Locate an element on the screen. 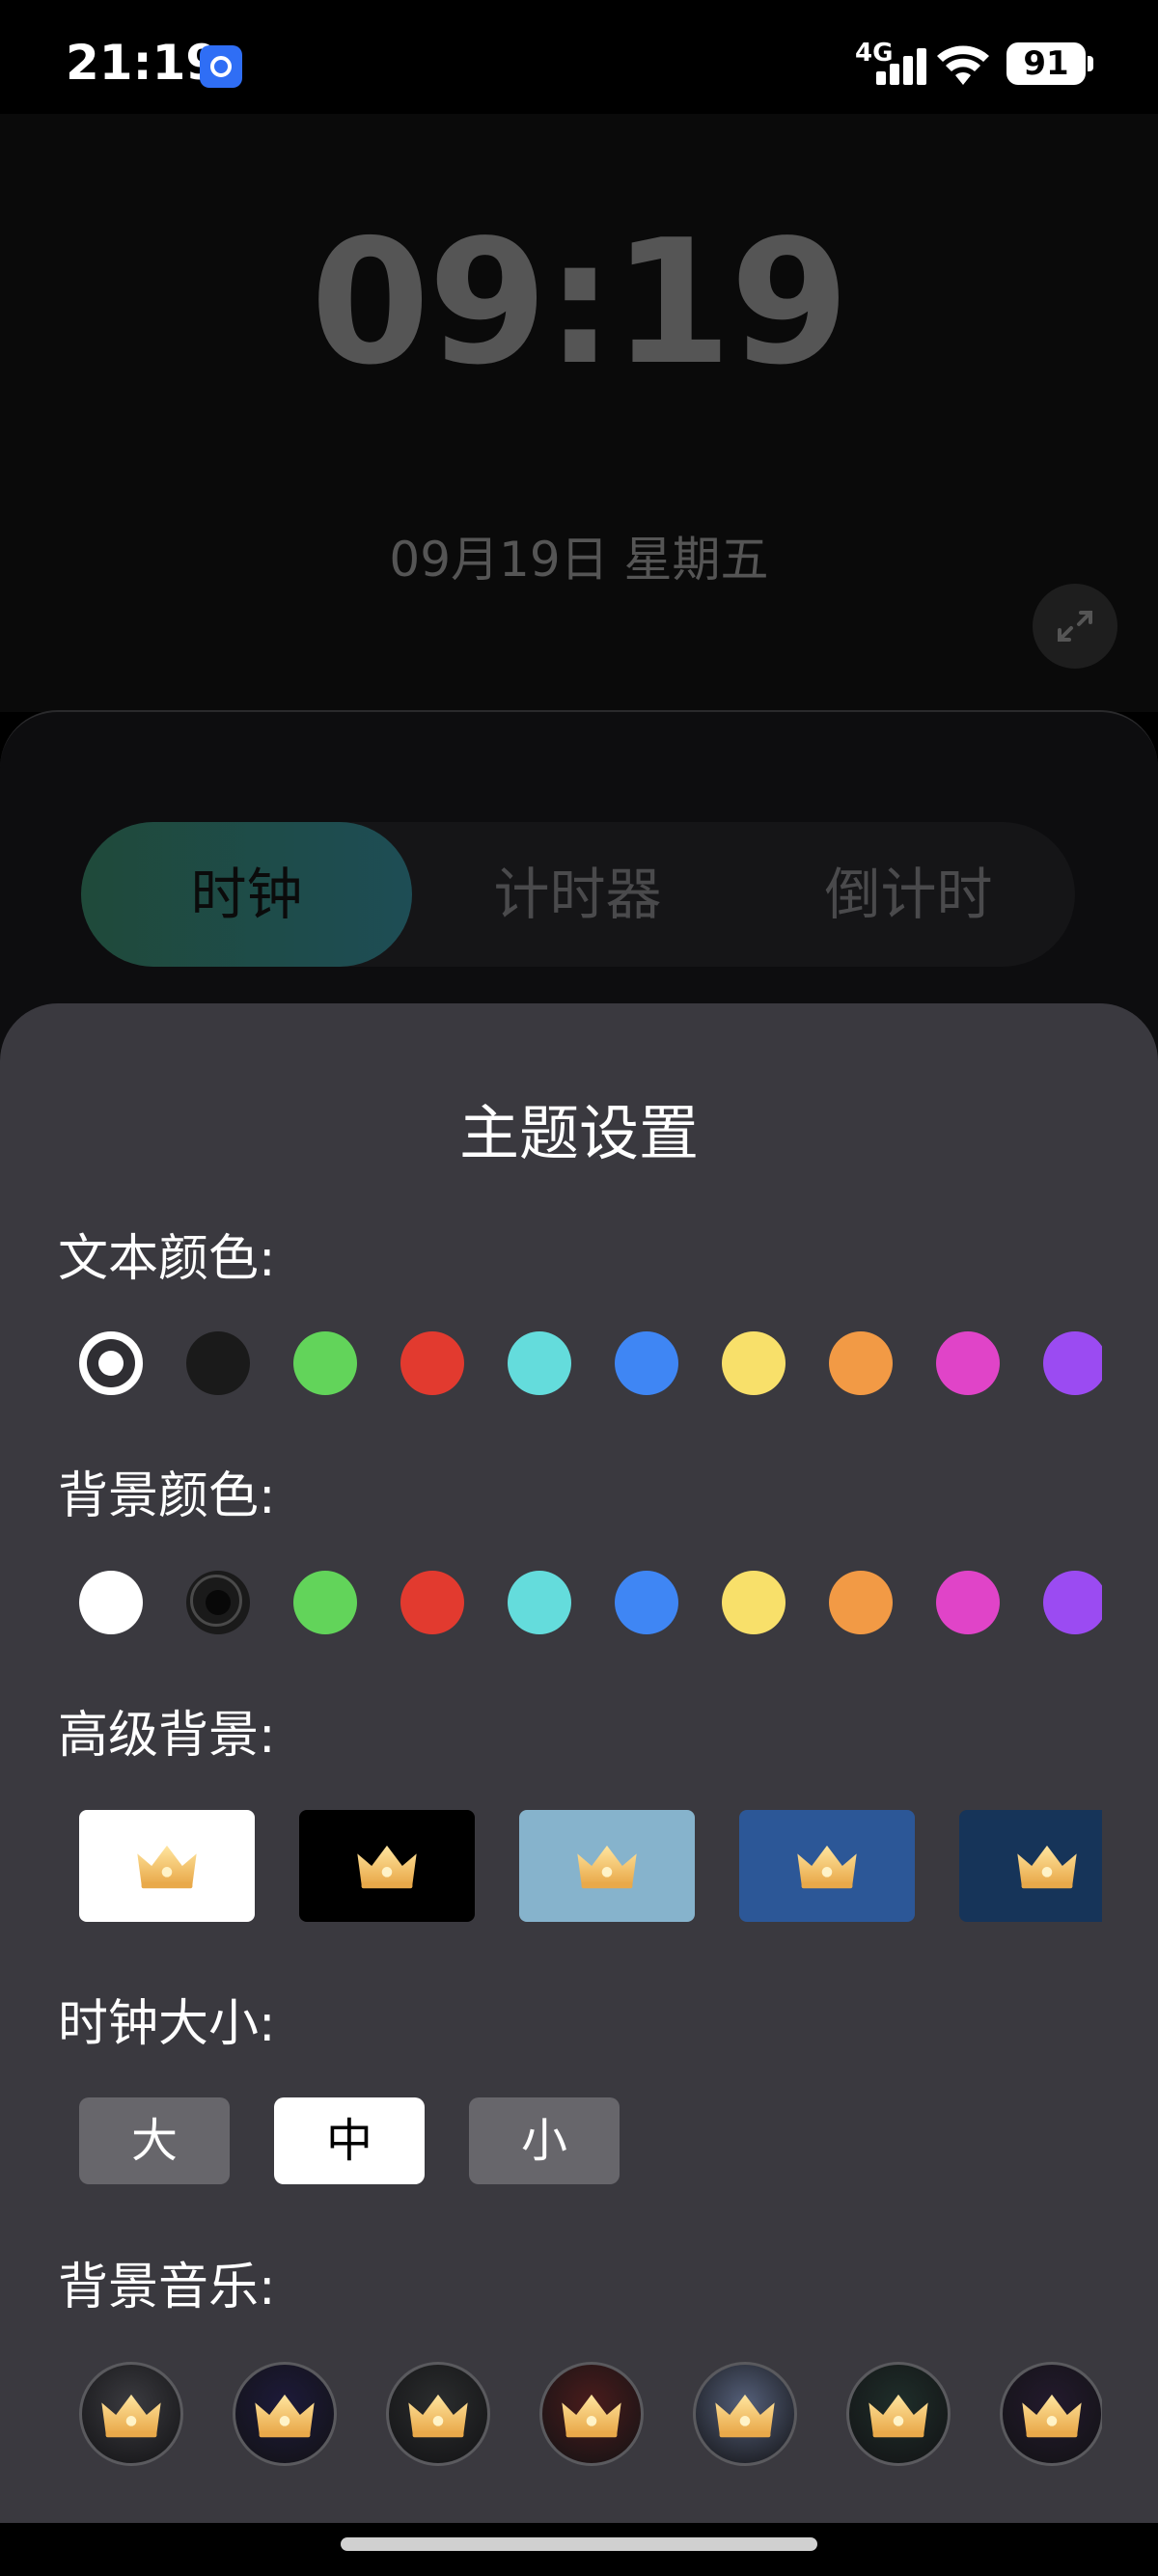 Image resolution: width=1158 pixels, height=2576 pixels. text-color-label: 文本颜色: is located at coordinates (167, 1259).